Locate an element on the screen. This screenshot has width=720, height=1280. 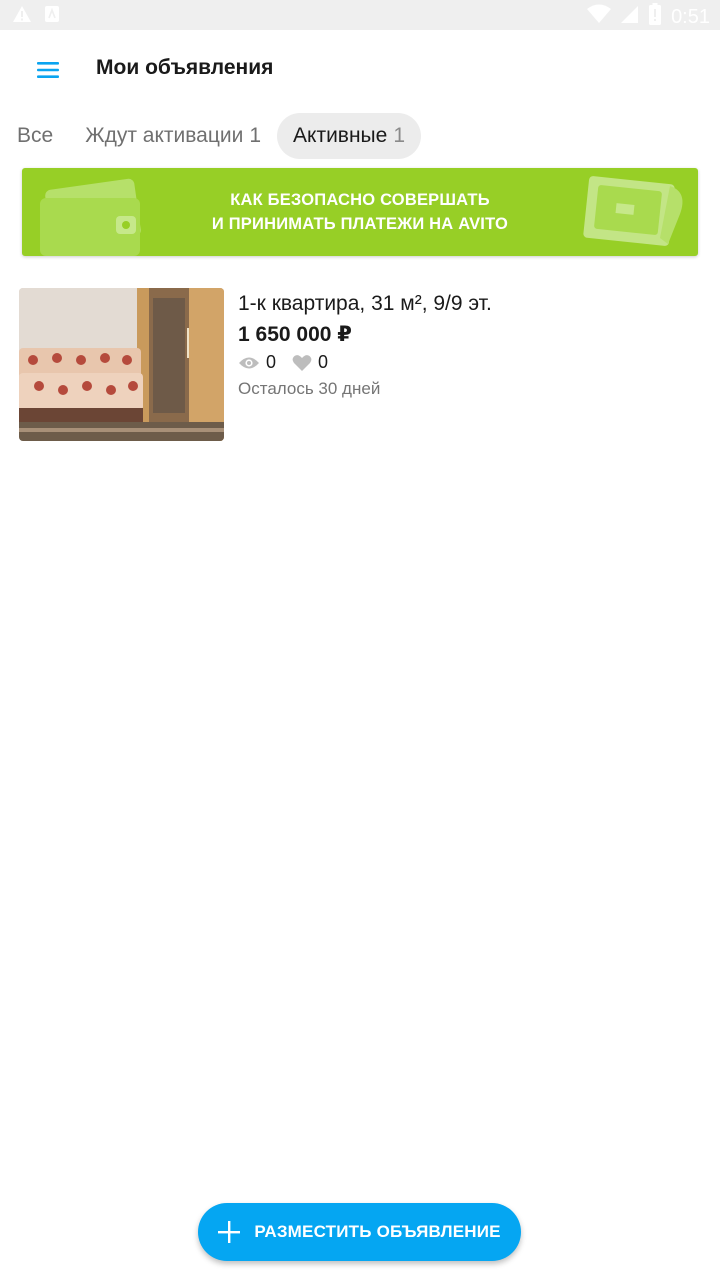
post-ad-button: РАЗМЕСТИТЬ ОБЪЯВЛЕНИЕ is located at coordinates (359, 1232).